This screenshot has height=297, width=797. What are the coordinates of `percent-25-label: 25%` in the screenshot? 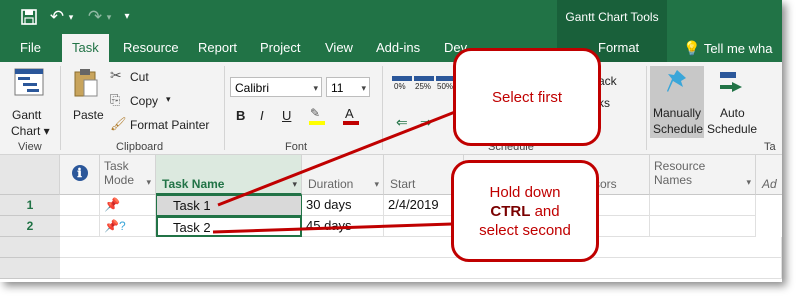 It's located at (423, 86).